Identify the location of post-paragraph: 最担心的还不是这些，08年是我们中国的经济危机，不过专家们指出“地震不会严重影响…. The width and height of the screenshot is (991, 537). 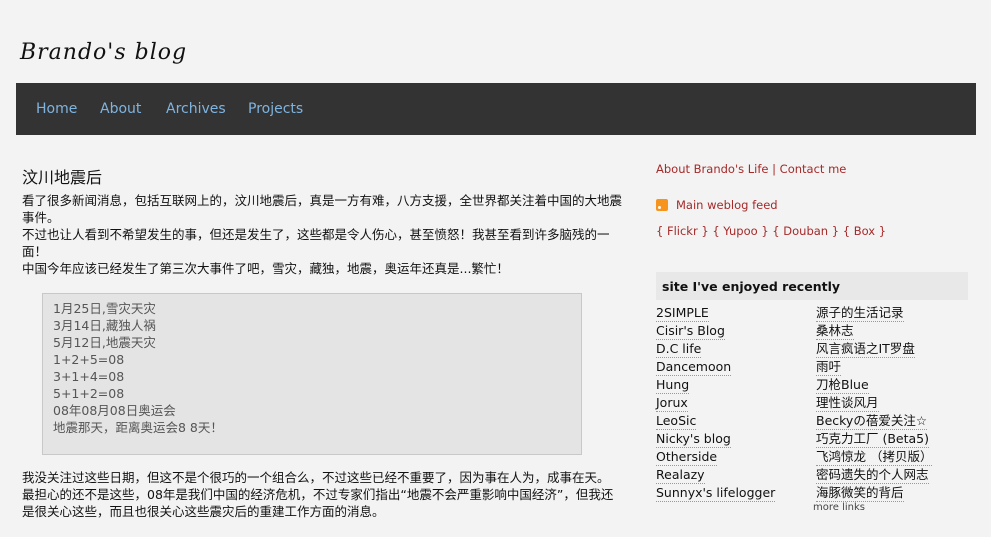
(318, 503).